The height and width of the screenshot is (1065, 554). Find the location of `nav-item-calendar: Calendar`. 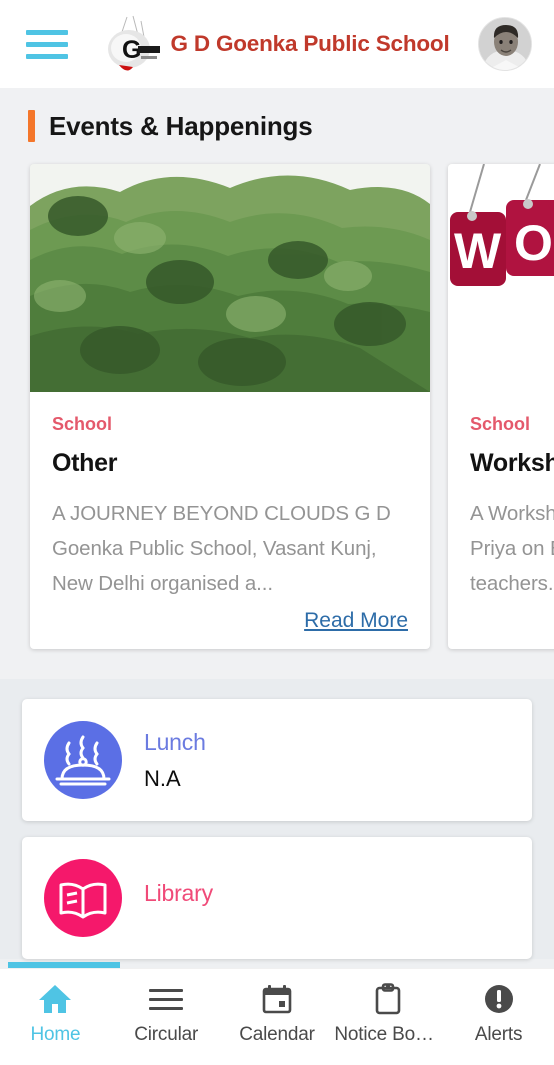

nav-item-calendar: Calendar is located at coordinates (277, 1013).